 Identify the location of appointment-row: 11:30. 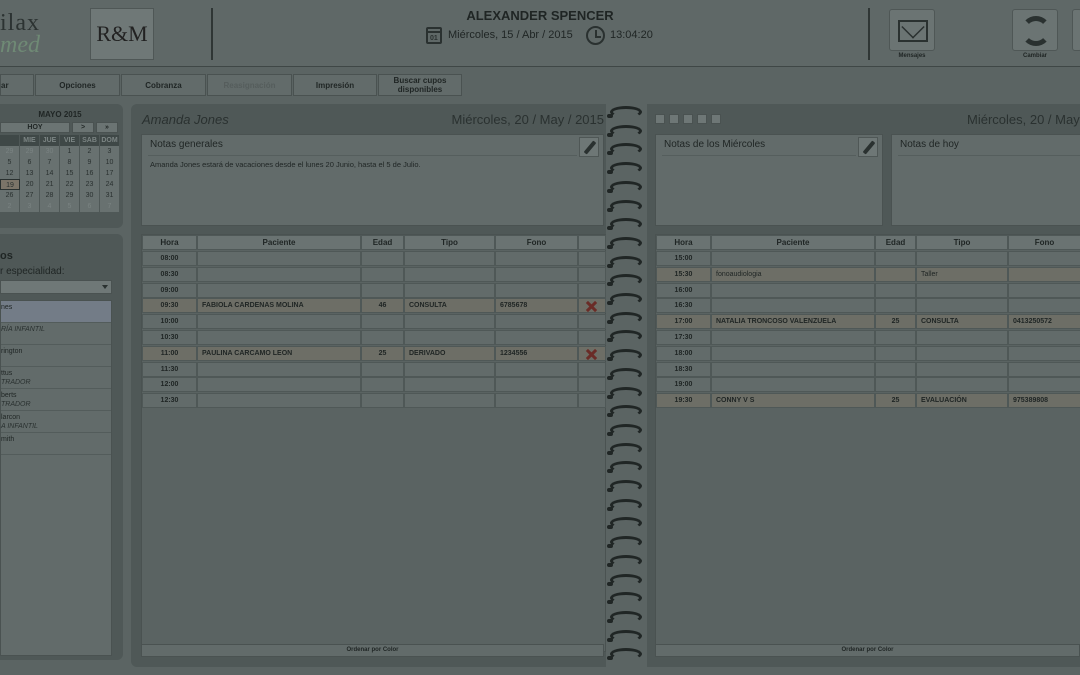
(374, 369).